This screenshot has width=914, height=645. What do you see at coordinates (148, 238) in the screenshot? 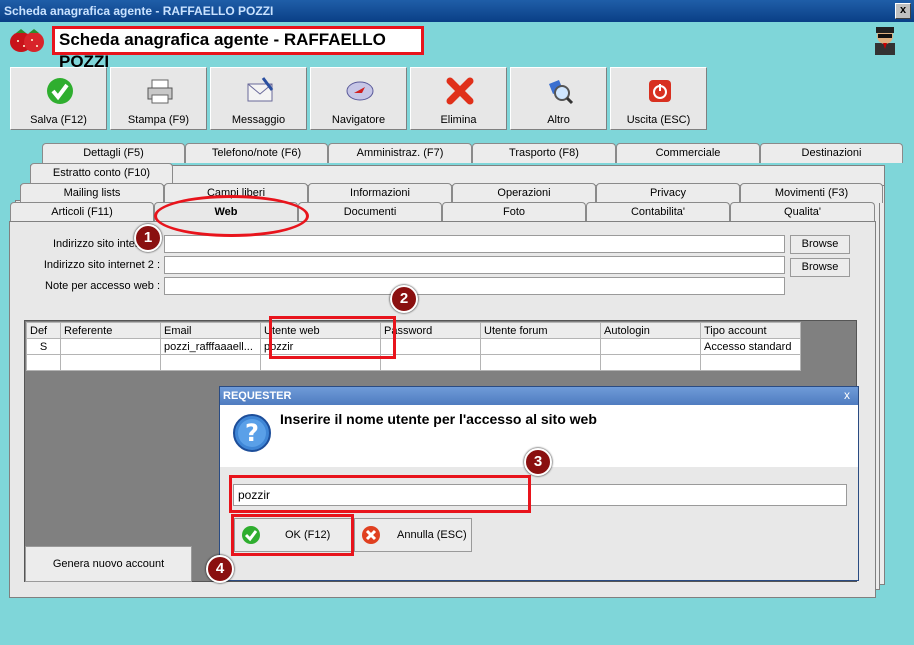
I see `callout-1: 1` at bounding box center [148, 238].